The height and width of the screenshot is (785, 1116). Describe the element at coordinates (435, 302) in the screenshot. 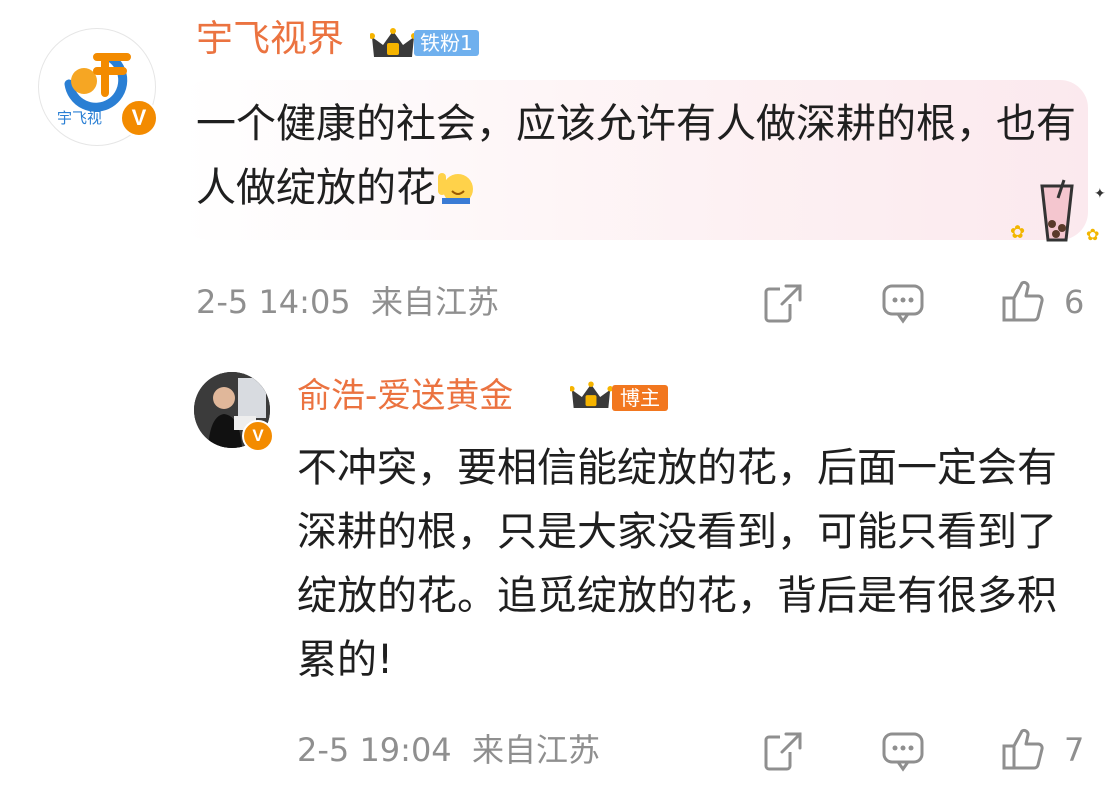

I see `comment-location: 来自江苏` at that location.